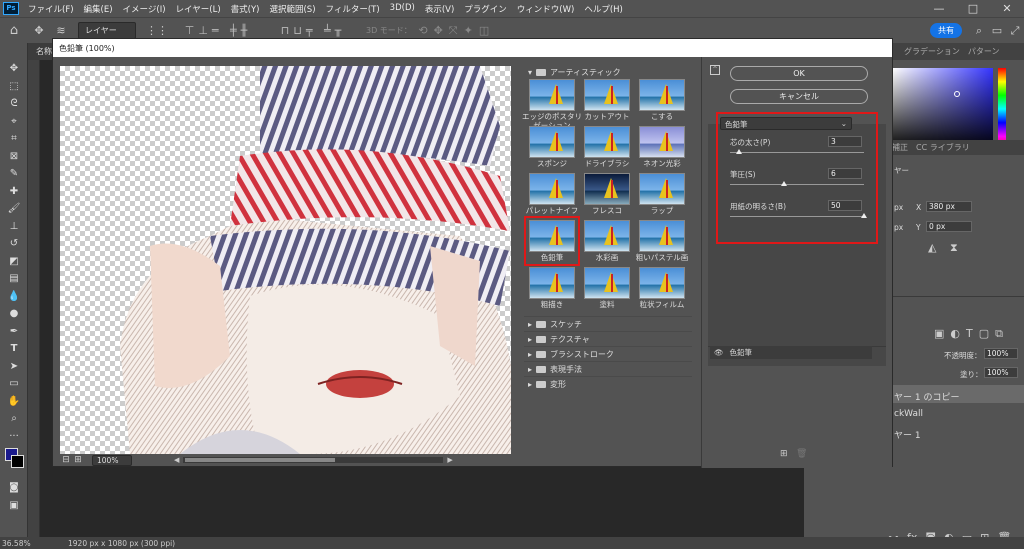 The height and width of the screenshot is (549, 1024). Describe the element at coordinates (14, 314) in the screenshot. I see `dodge-tool-icon: ●` at that location.